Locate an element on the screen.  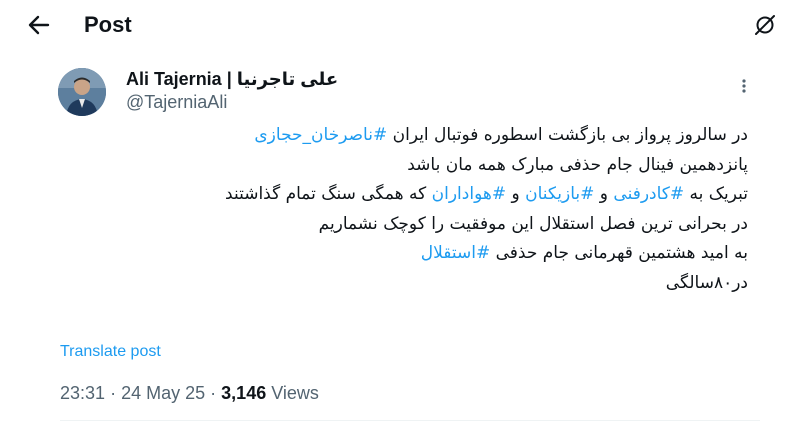
views-count: 3,146 is located at coordinates (244, 393).